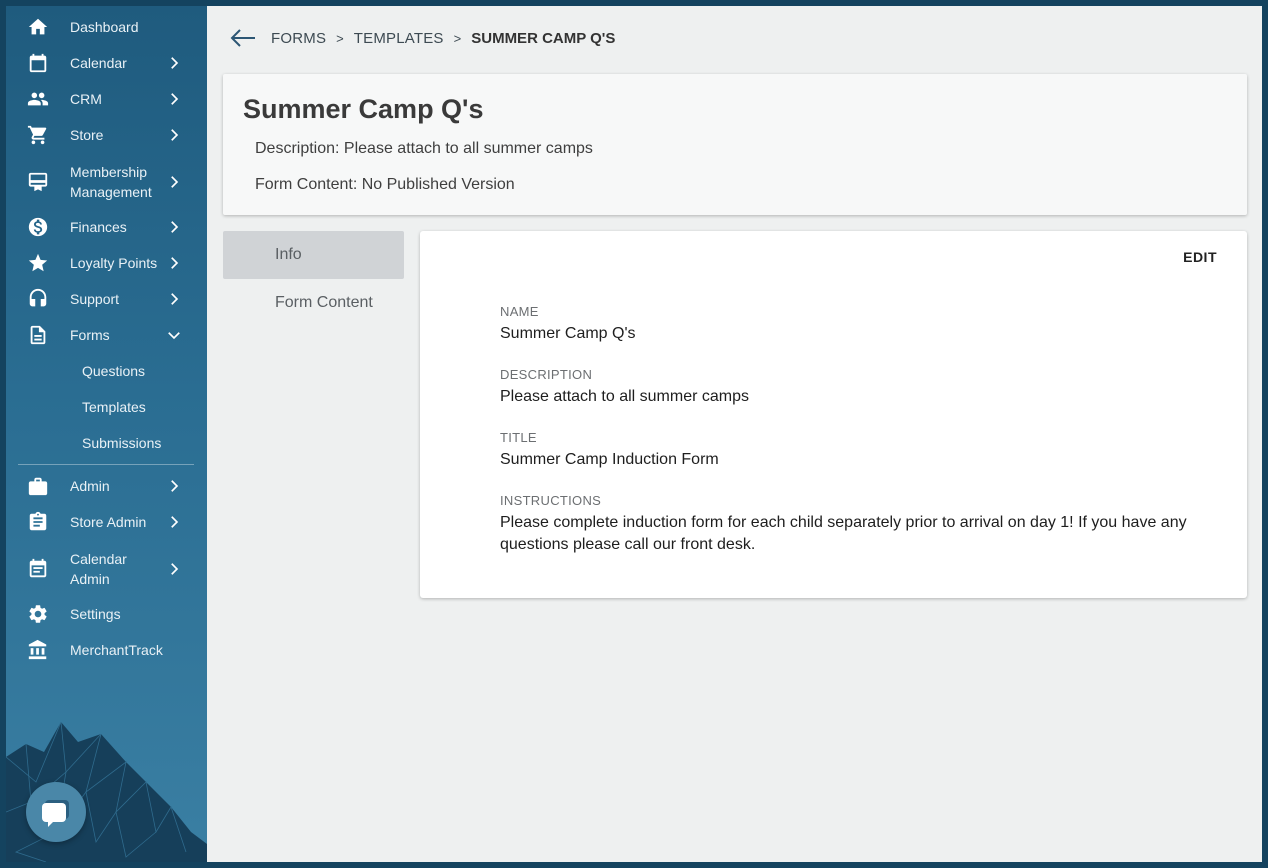 The image size is (1268, 868). What do you see at coordinates (106, 99) in the screenshot?
I see `sidebar-item-crm: CRM` at bounding box center [106, 99].